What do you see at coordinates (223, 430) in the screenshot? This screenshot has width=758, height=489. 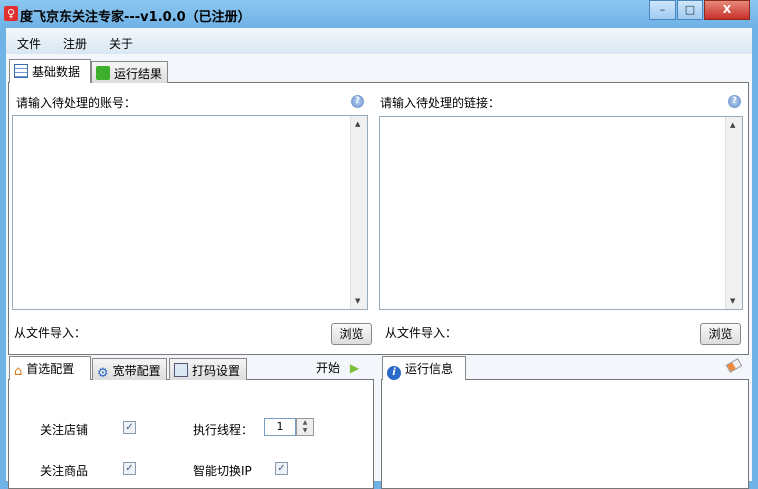 I see `threads-label: 执行线程：` at bounding box center [223, 430].